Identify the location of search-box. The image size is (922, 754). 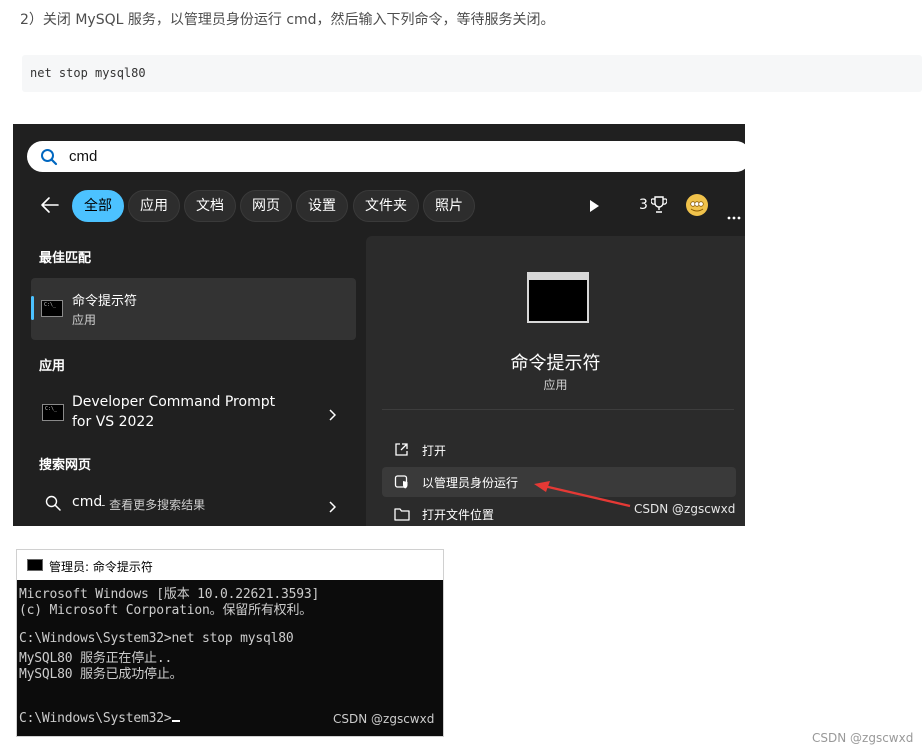
(386, 156).